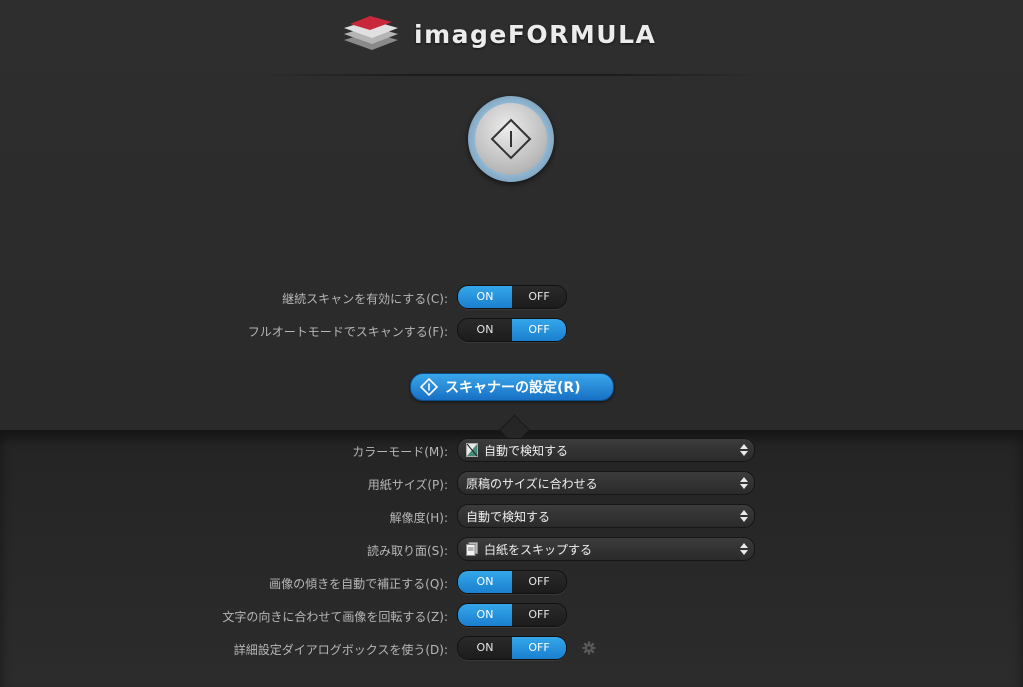  I want to click on continuous-scan-toggle: ON OFF, so click(512, 297).